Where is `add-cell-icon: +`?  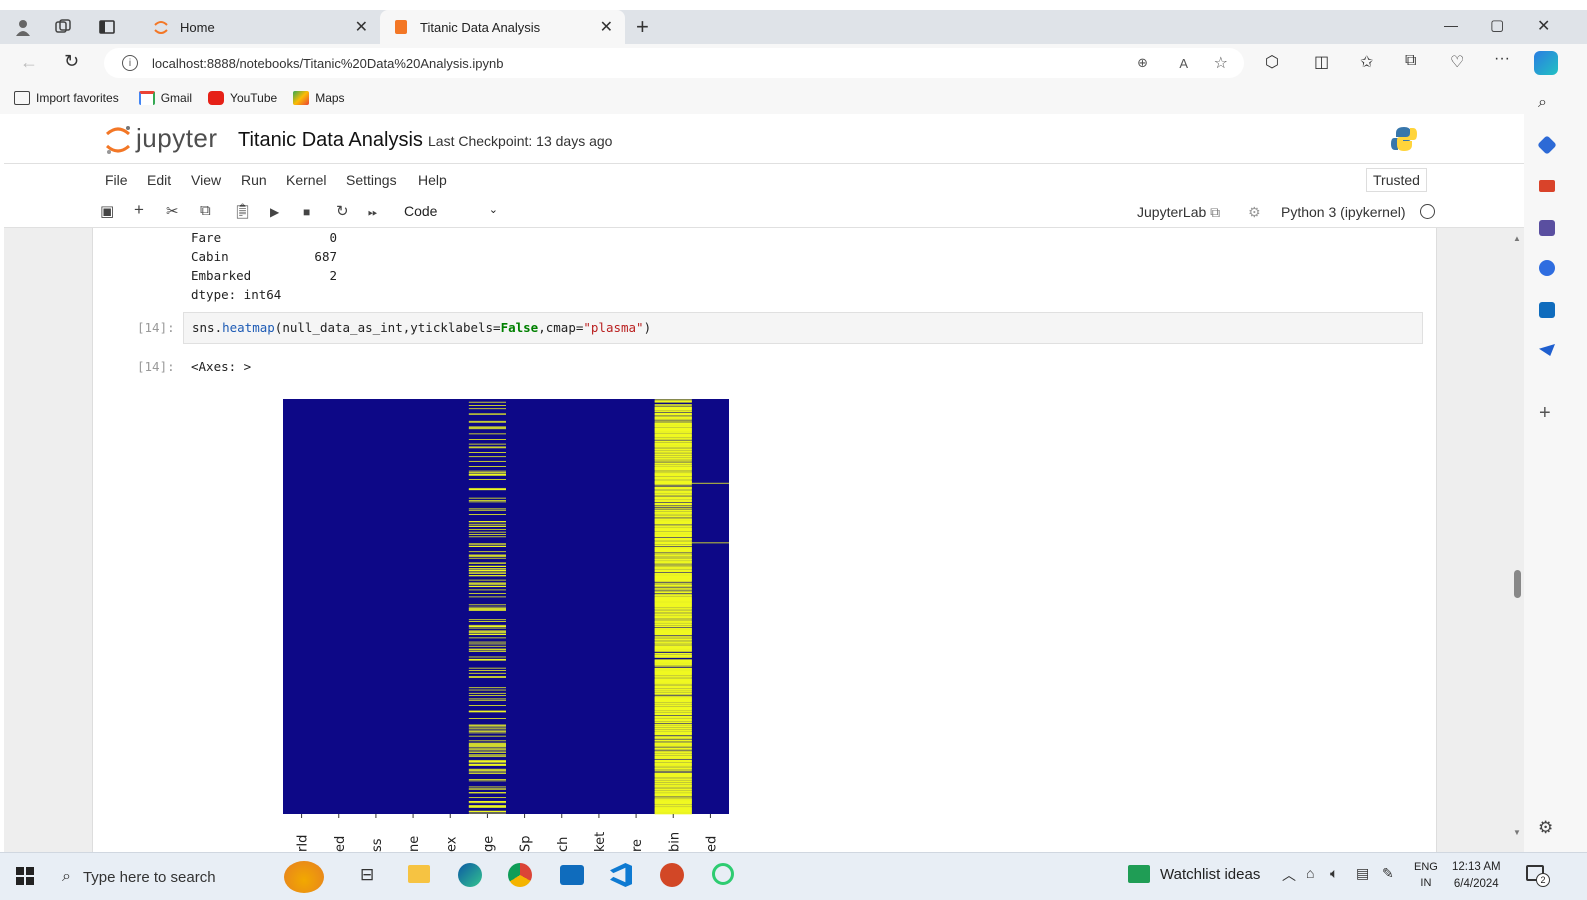
add-cell-icon: + is located at coordinates (139, 210).